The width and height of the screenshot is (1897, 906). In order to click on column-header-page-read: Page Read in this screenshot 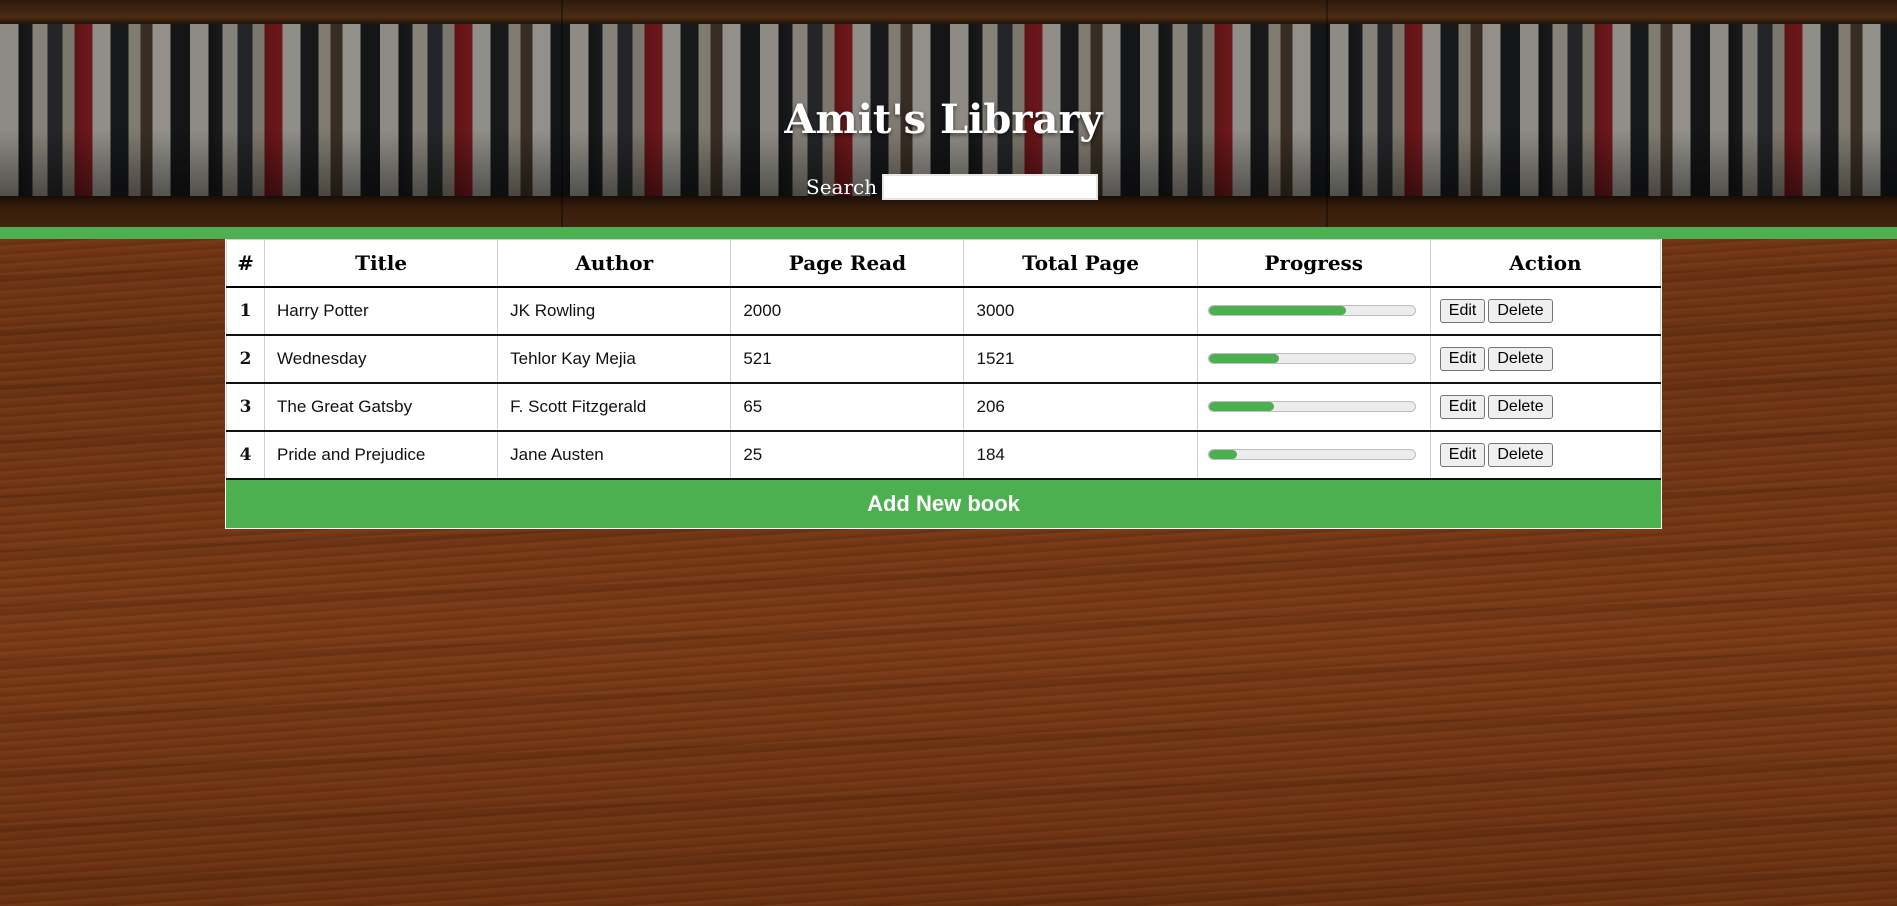, I will do `click(847, 263)`.